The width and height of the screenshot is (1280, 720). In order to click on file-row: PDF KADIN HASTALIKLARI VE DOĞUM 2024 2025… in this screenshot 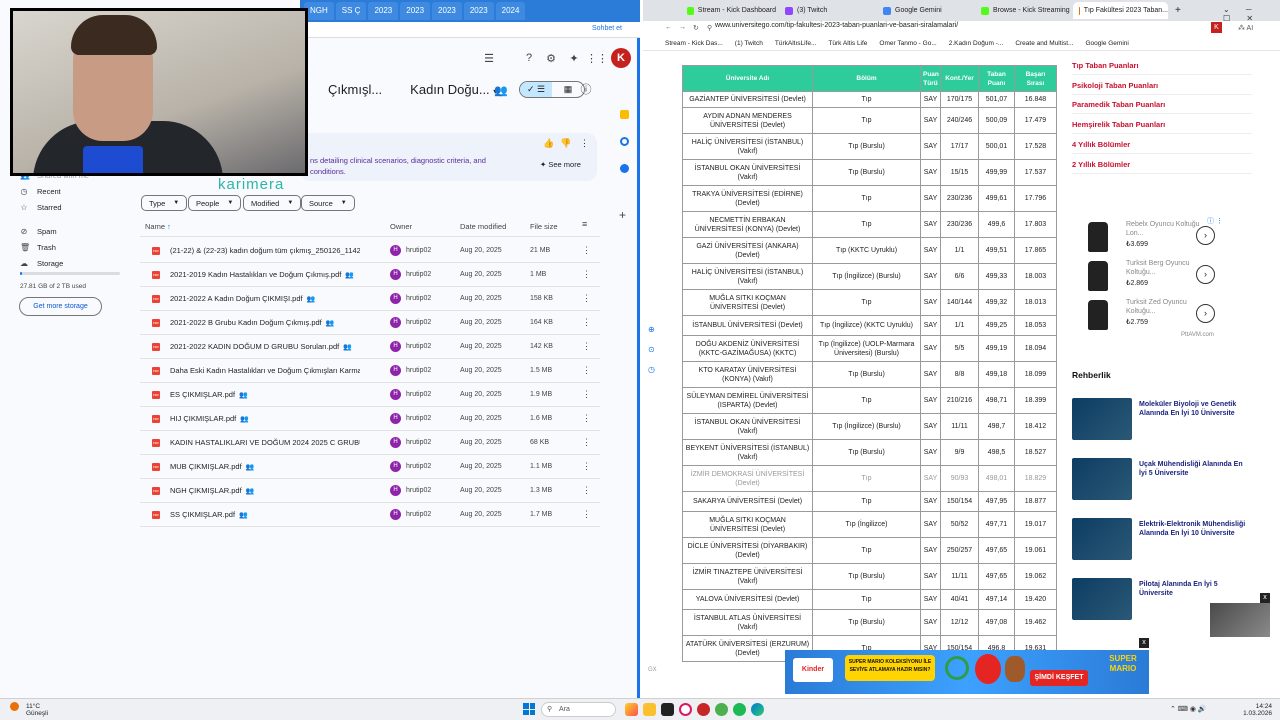, I will do `click(370, 443)`.